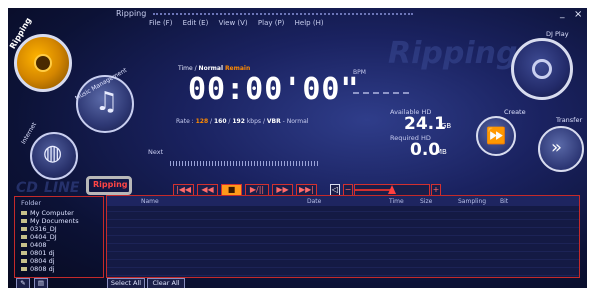  What do you see at coordinates (166, 283) in the screenshot?
I see `clear-all-button: Clear All` at bounding box center [166, 283].